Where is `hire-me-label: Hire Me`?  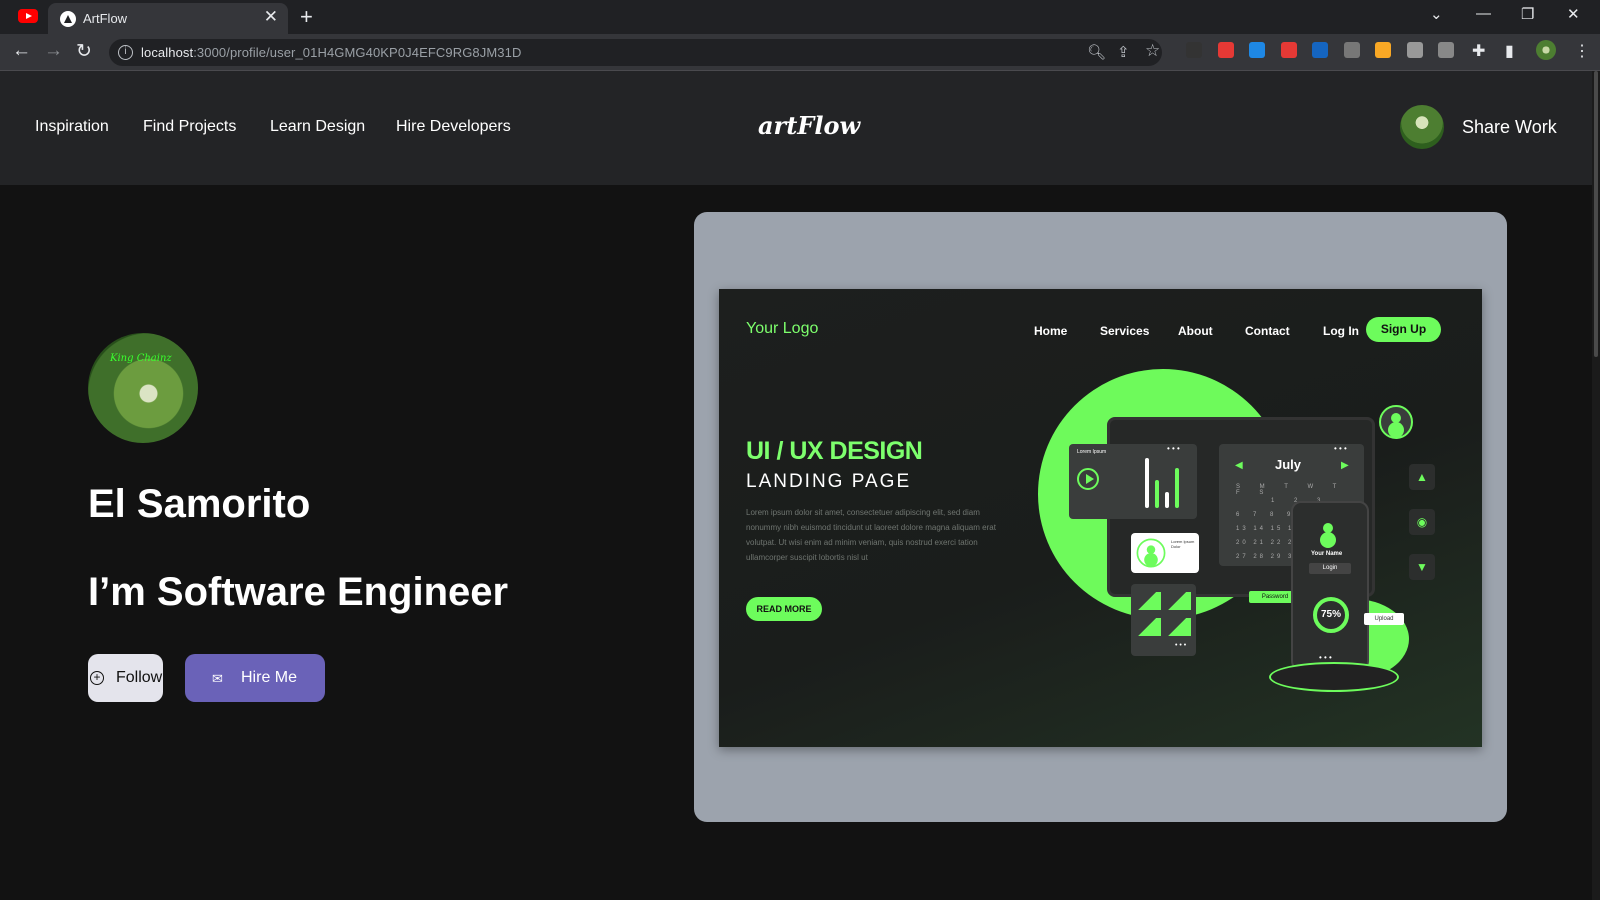
hire-me-label: Hire Me is located at coordinates (269, 677).